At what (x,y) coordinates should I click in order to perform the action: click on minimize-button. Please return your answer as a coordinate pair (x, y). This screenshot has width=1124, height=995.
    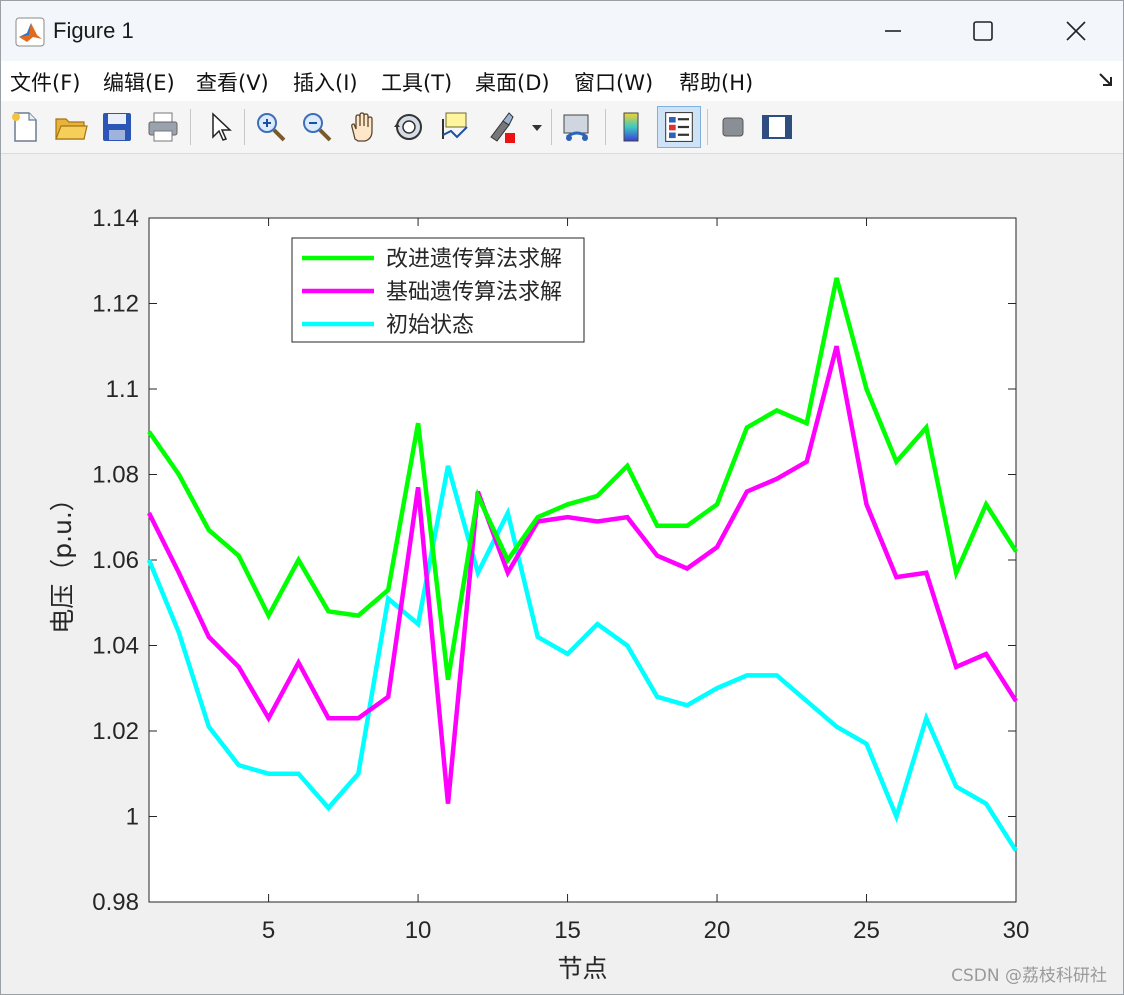
    Looking at the image, I should click on (893, 31).